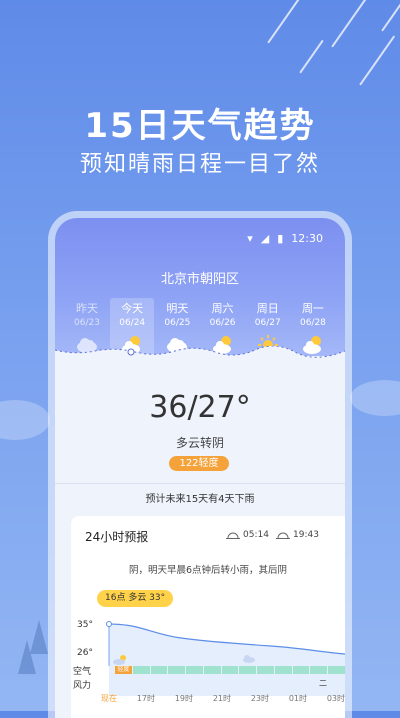 This screenshot has width=400, height=718. I want to click on day-date: 06/23, so click(87, 323).